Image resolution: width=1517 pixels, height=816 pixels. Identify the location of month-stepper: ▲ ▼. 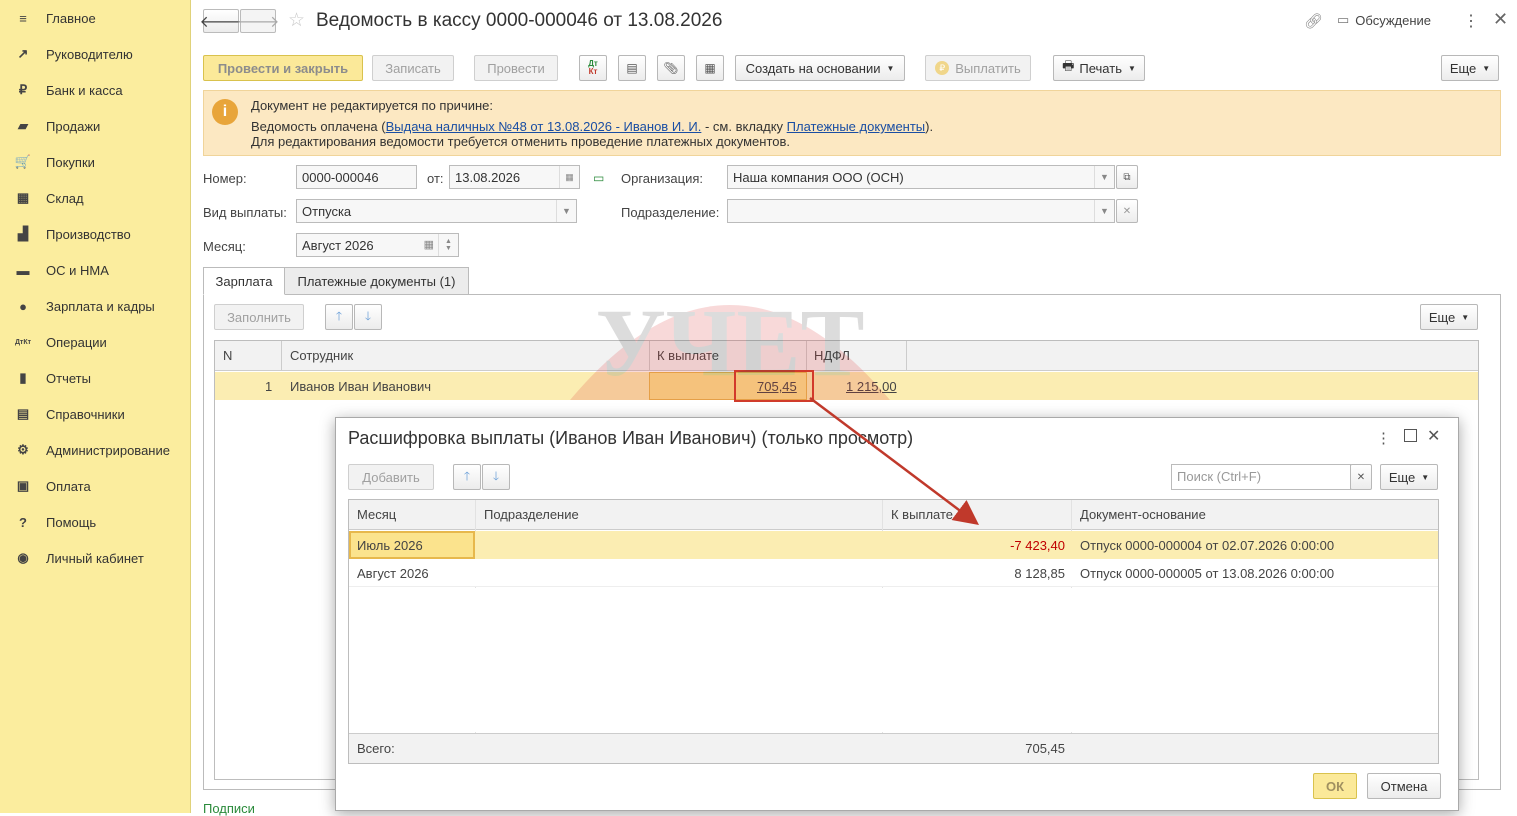
(448, 245).